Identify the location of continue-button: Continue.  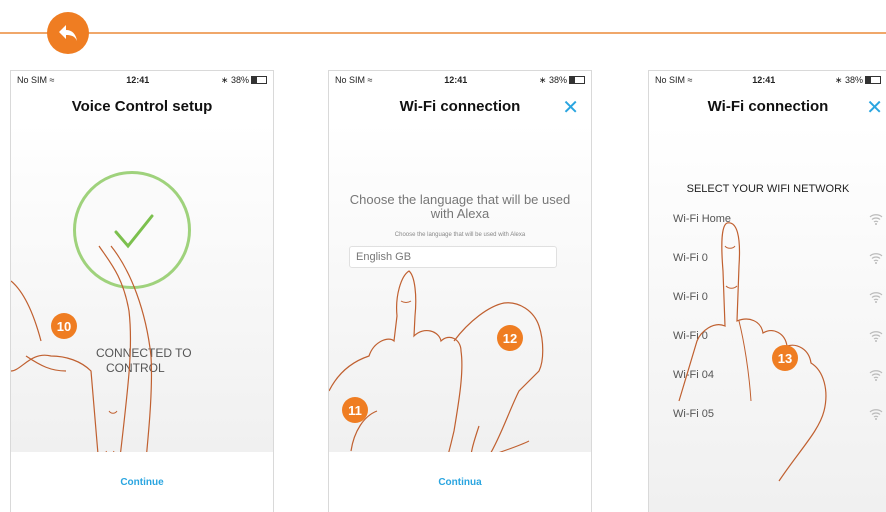
(142, 482).